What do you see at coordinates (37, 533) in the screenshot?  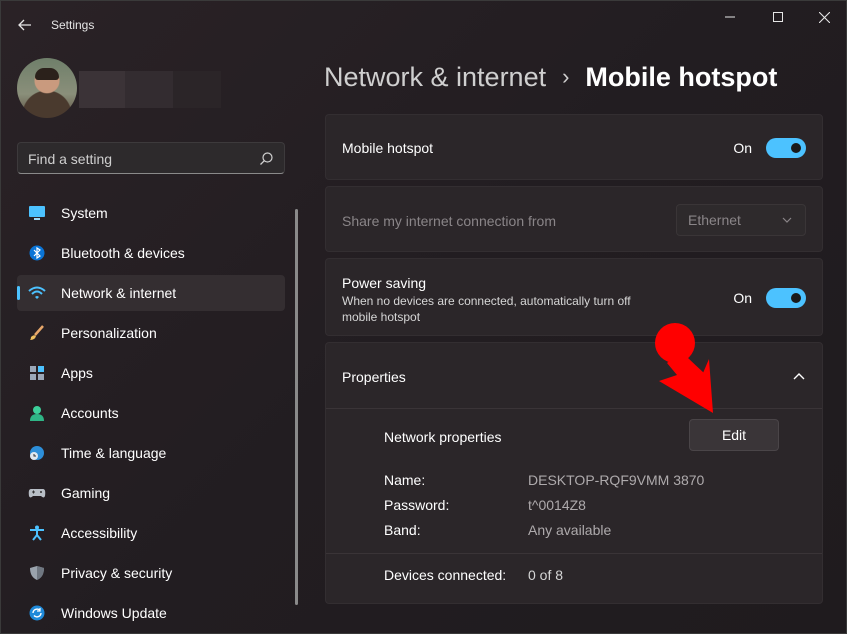 I see `accessibility-icon` at bounding box center [37, 533].